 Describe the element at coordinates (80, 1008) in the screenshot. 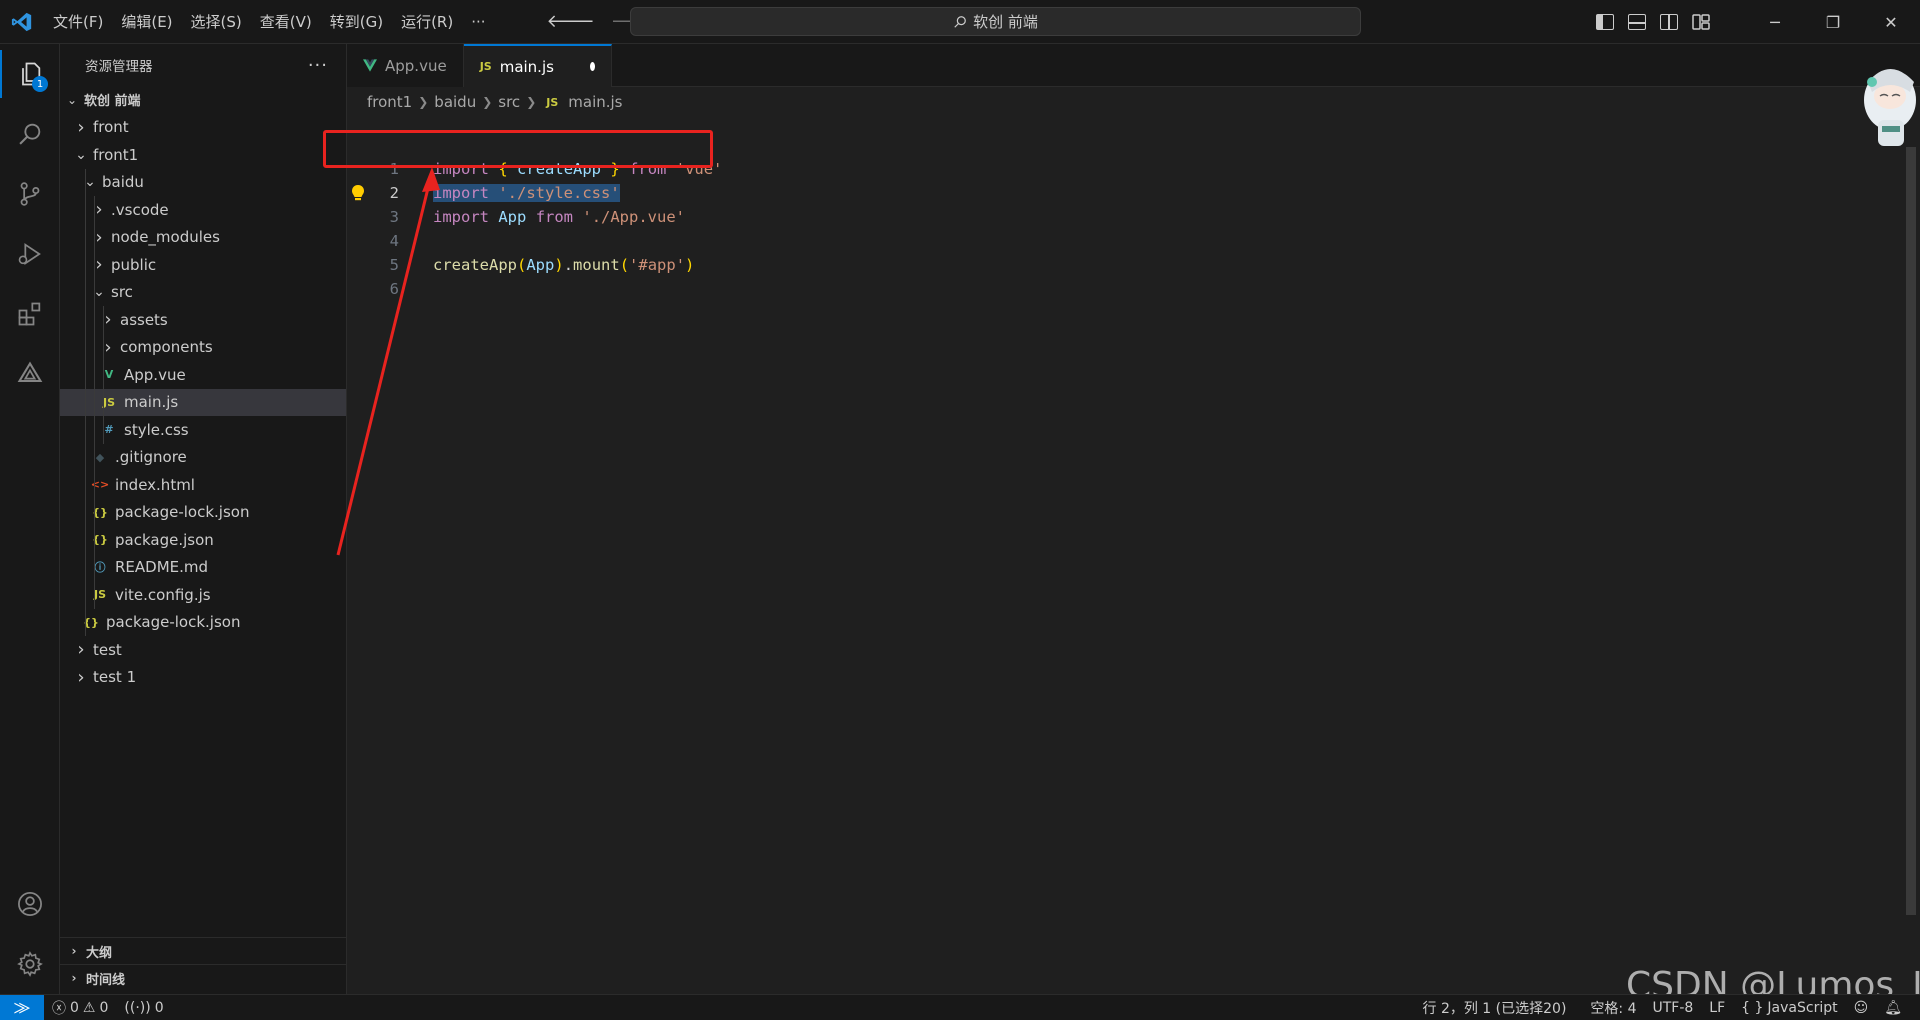

I see `problems-status: ⓧ 0 ⚠ 0` at that location.